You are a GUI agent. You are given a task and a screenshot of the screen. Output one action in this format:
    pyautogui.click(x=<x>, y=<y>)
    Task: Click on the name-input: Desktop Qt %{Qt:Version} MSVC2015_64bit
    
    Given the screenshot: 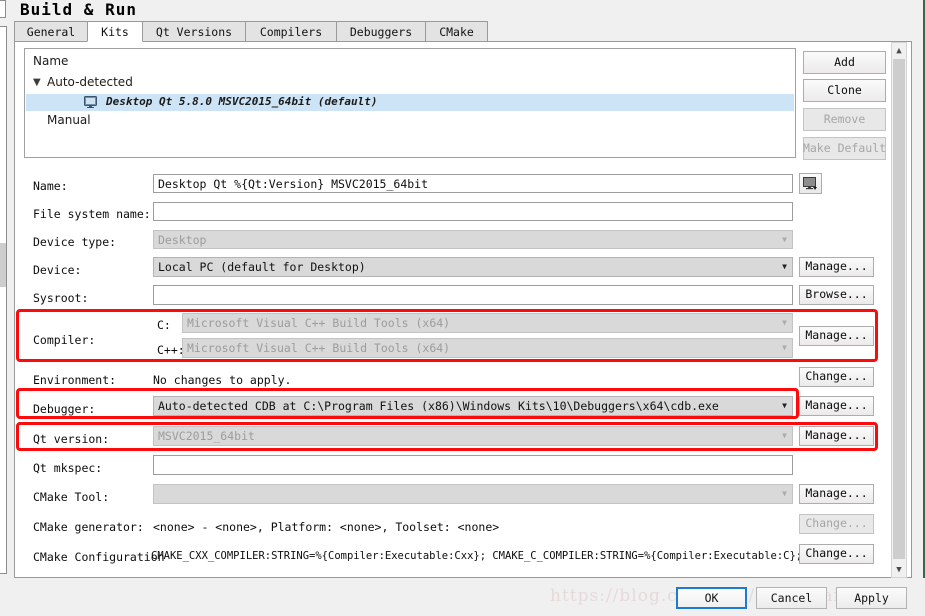 What is the action you would take?
    pyautogui.click(x=473, y=183)
    